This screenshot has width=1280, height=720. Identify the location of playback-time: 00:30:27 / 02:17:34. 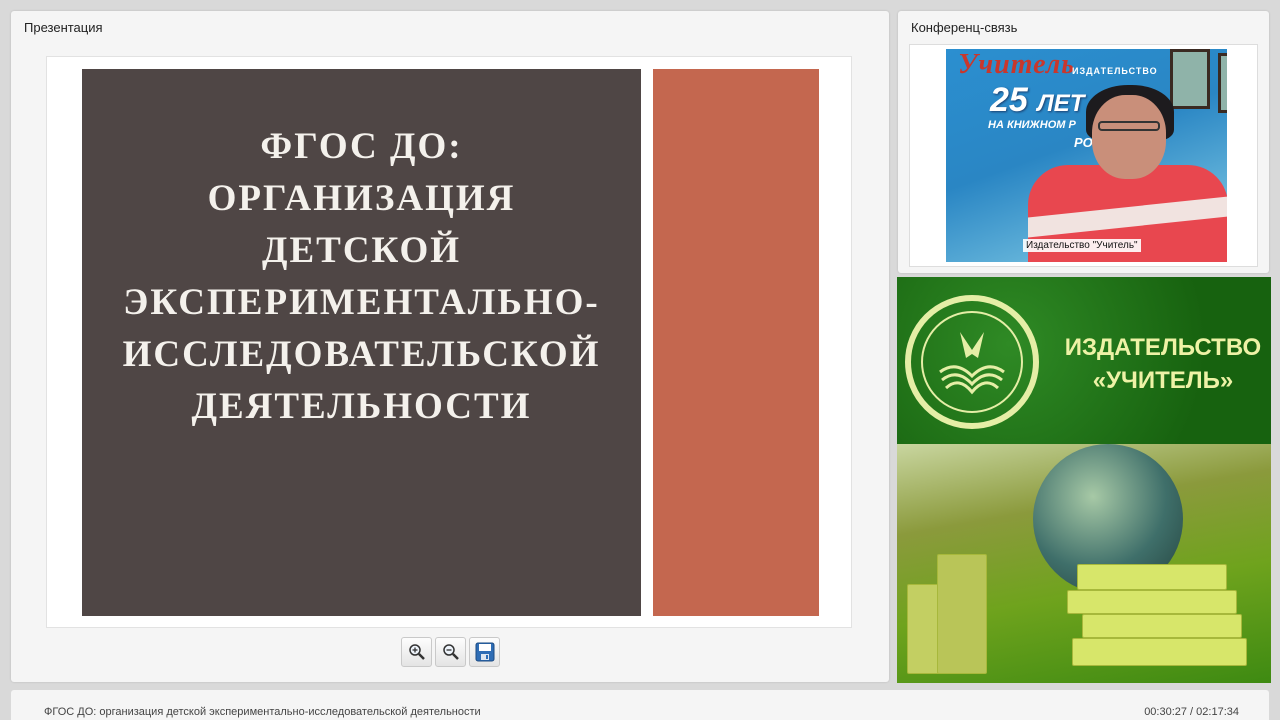
(1191, 712).